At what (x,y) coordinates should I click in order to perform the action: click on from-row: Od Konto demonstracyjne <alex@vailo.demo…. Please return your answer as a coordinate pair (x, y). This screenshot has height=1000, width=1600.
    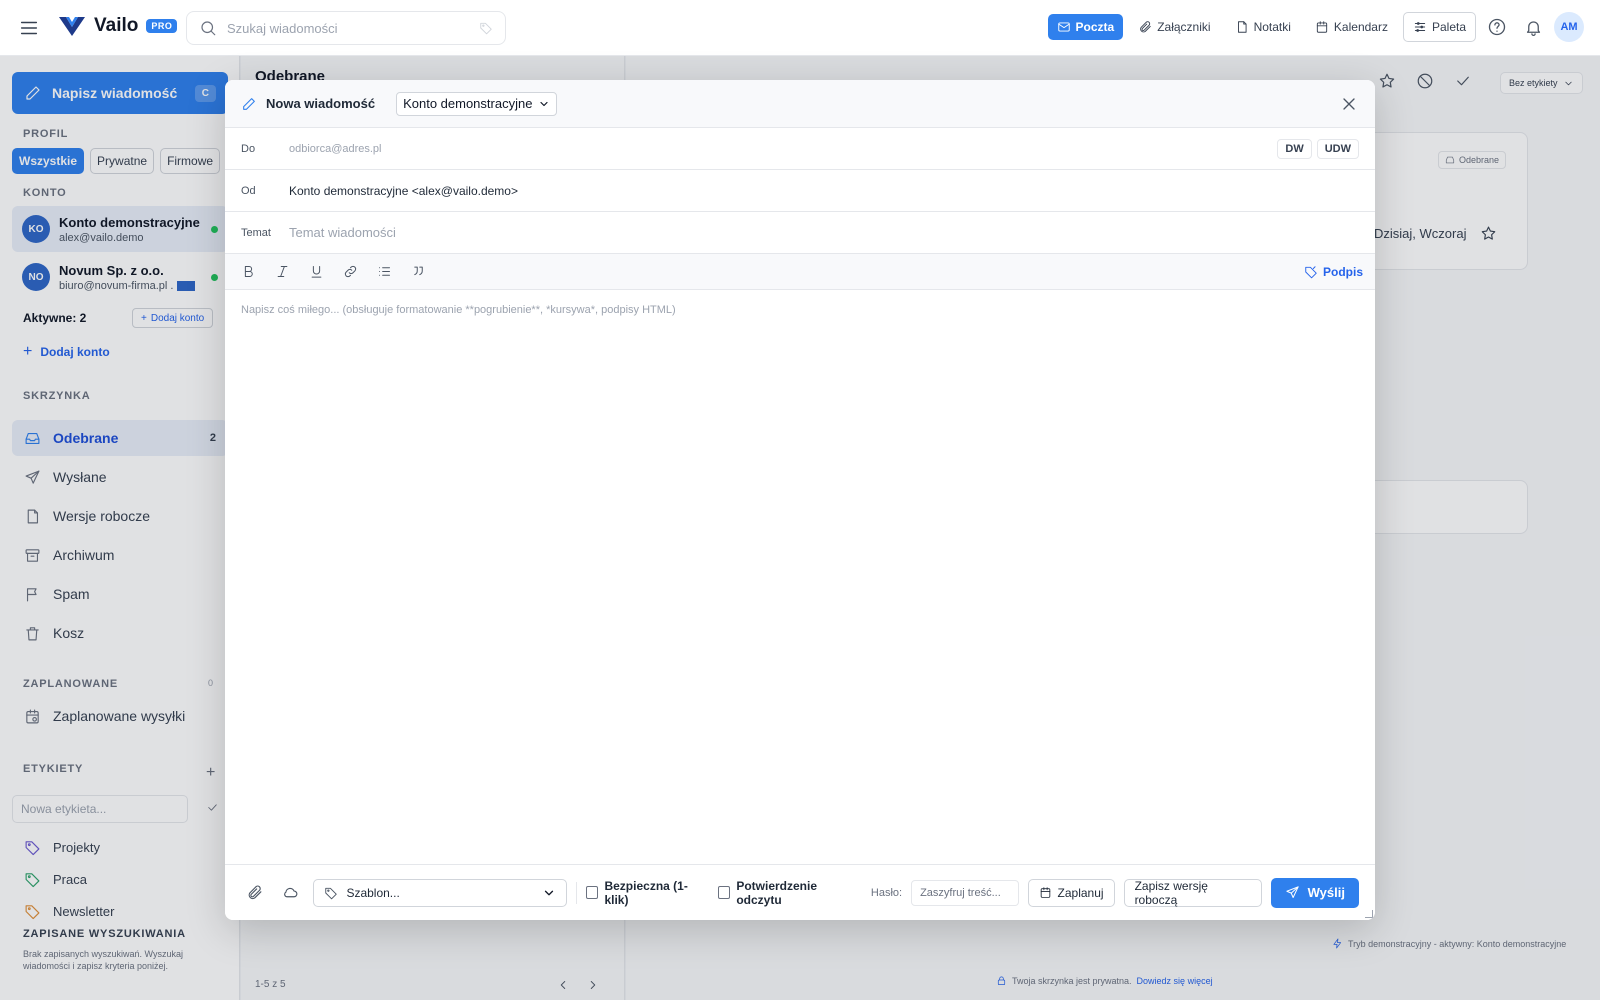
    Looking at the image, I should click on (800, 191).